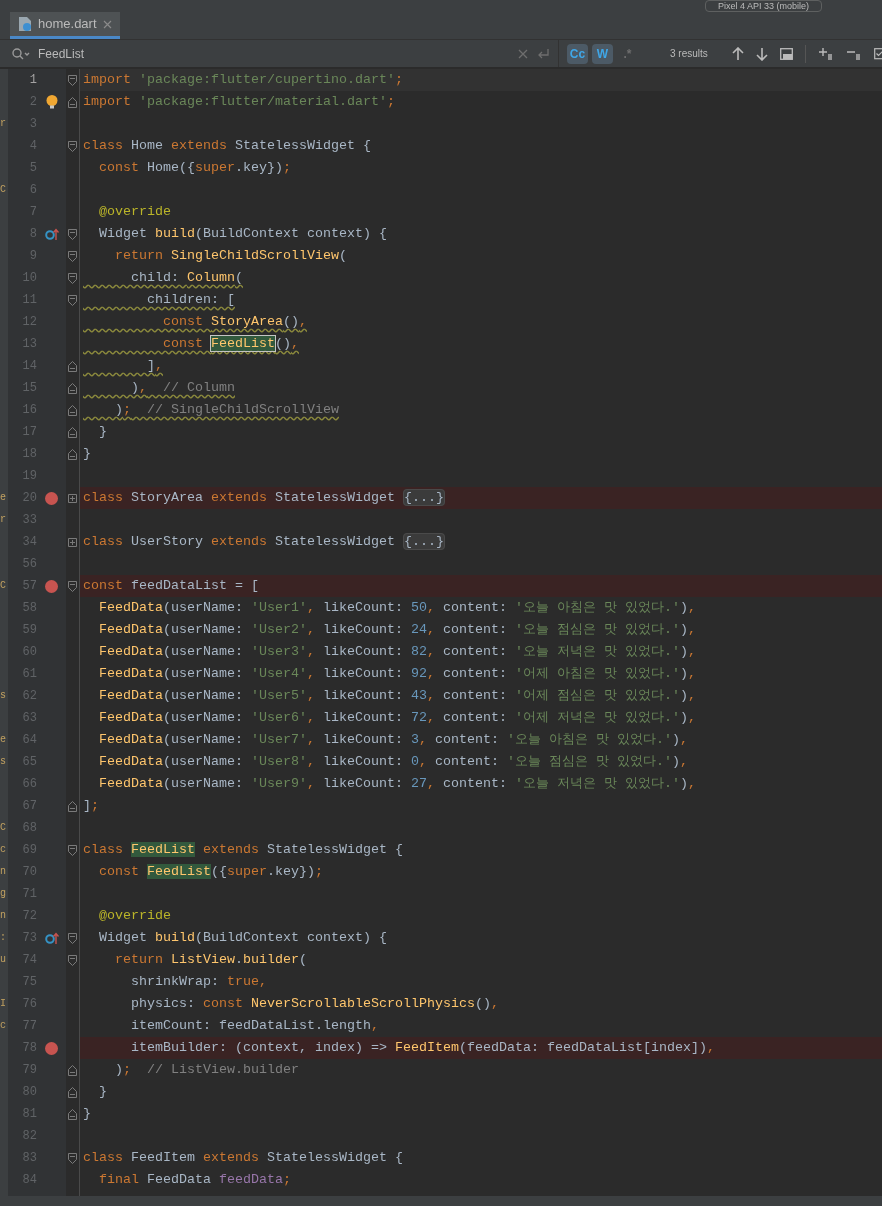  I want to click on code-line: FeedData(userName: 'User4', likeCount: 92, content: '어제 아침은 맛 있었다.'),, so click(397, 674).